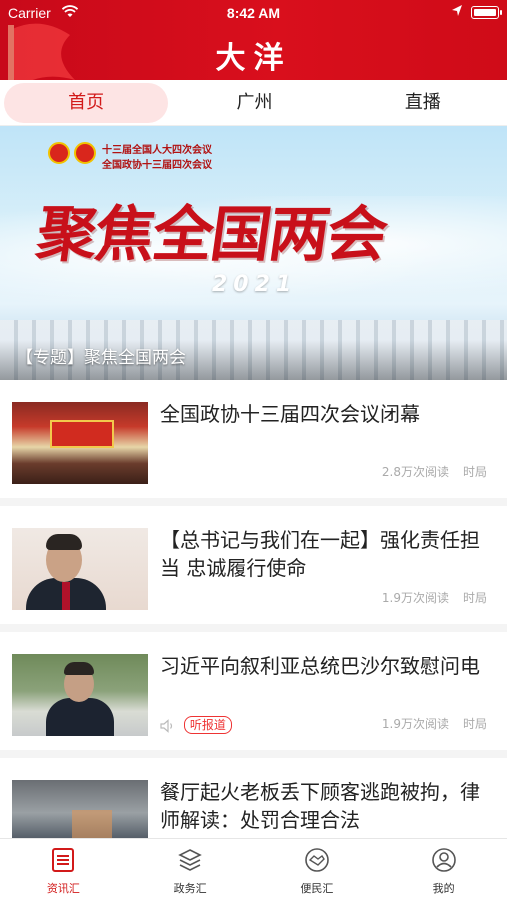 This screenshot has width=507, height=900. Describe the element at coordinates (255, 284) in the screenshot. I see `banner-year: 2021` at that location.